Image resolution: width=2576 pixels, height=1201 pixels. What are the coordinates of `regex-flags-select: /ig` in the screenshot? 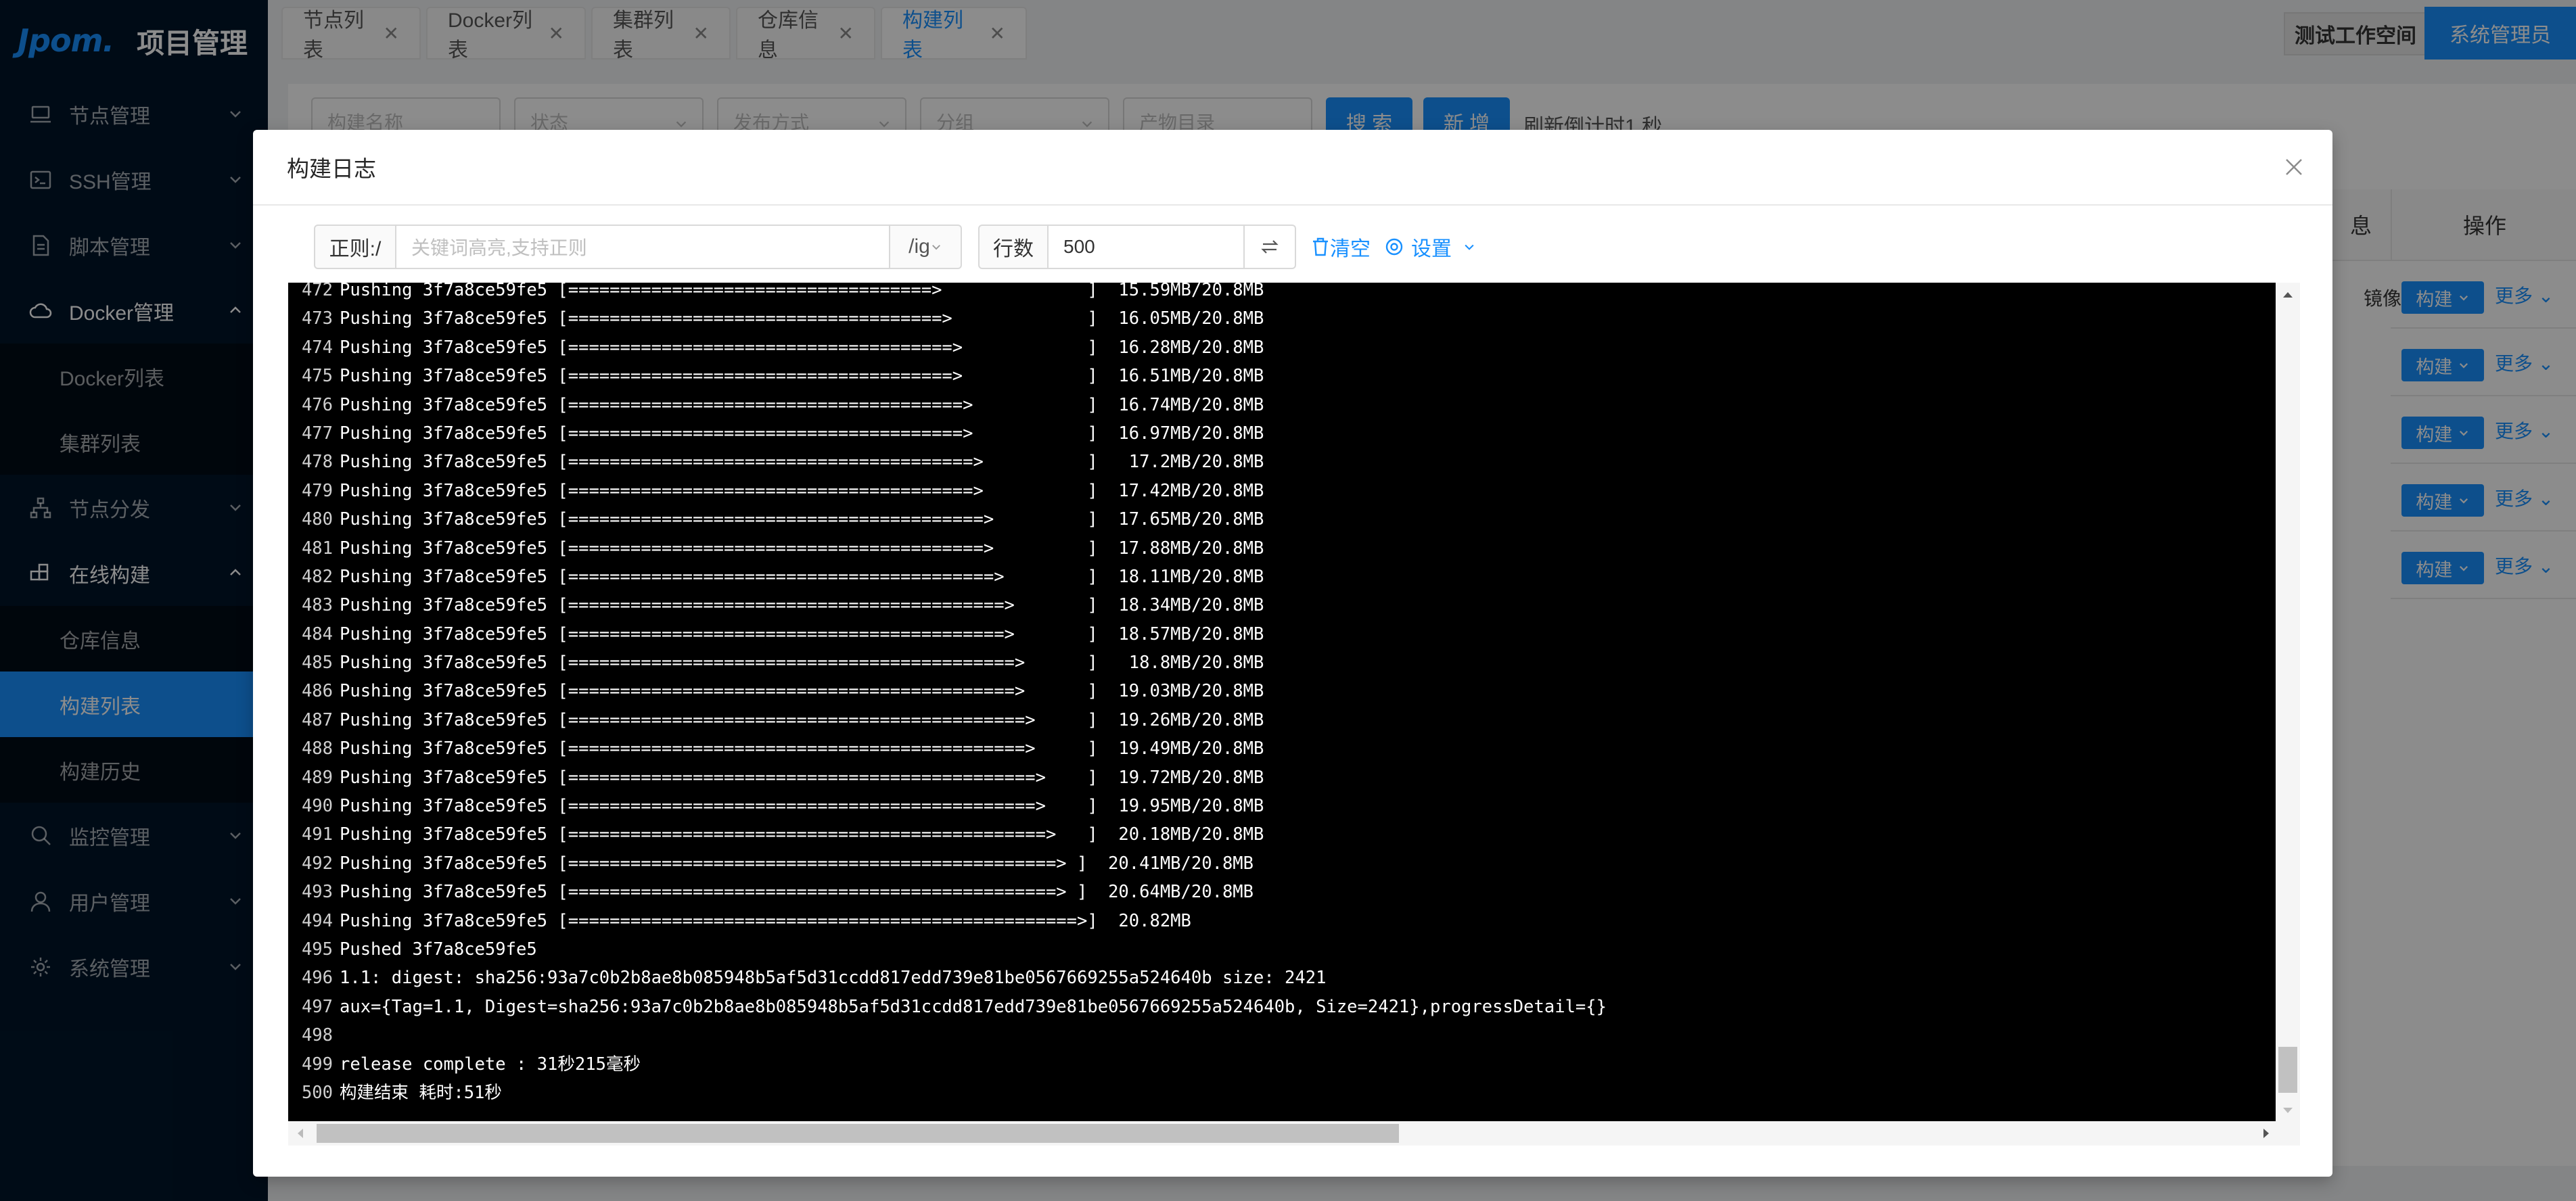 It's located at (926, 247).